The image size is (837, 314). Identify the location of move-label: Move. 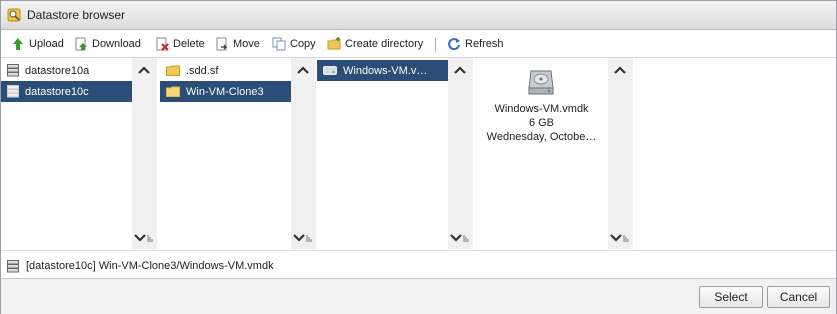
(246, 44).